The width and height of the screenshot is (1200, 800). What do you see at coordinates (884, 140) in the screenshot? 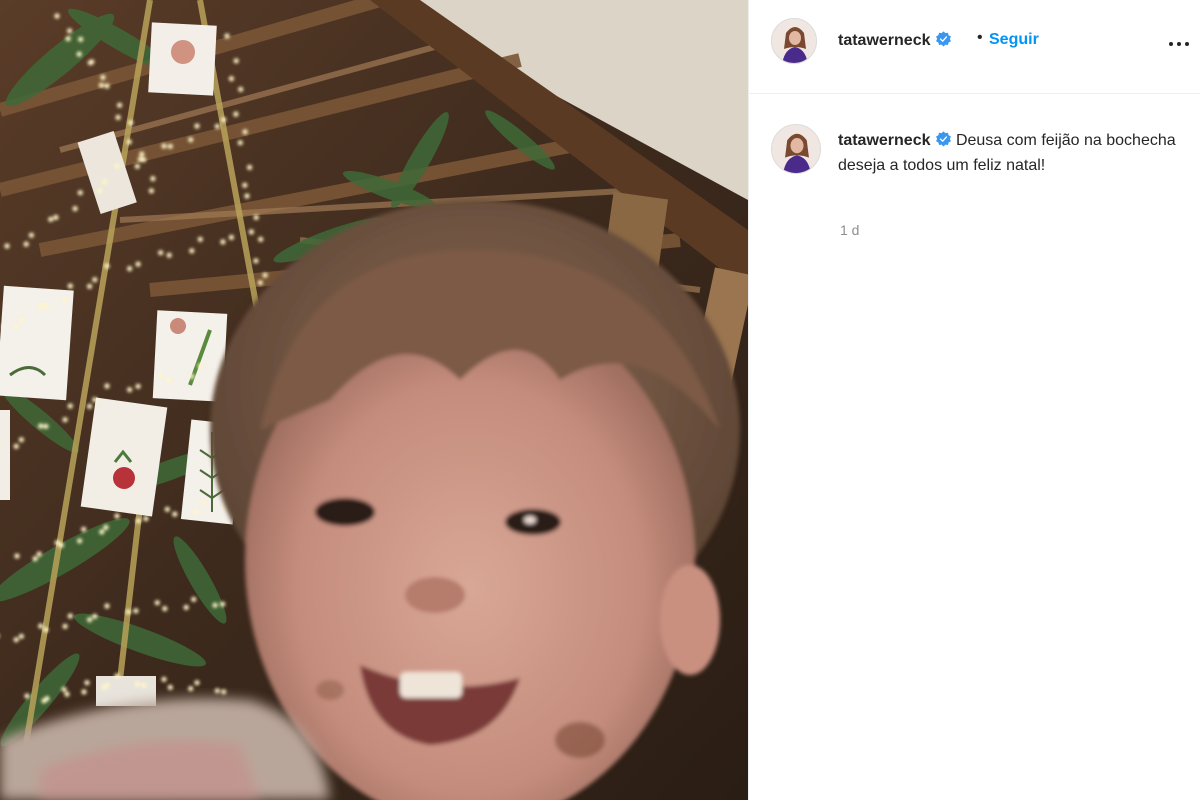
I see `caption-username: tatawerneck` at bounding box center [884, 140].